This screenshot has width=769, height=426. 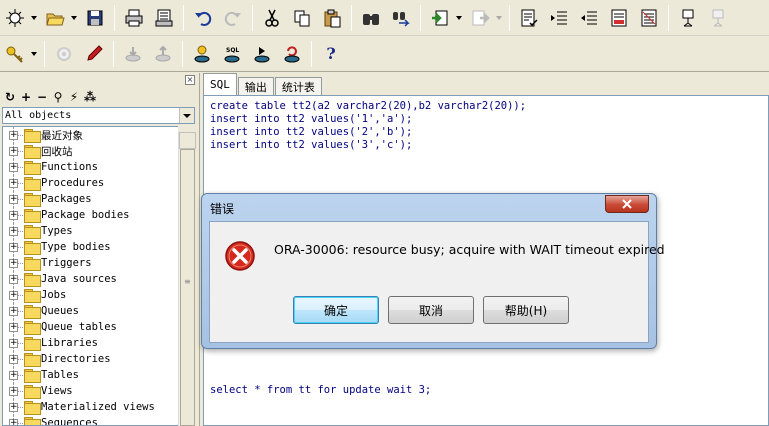 I want to click on db-connect-icon, so click(x=202, y=54).